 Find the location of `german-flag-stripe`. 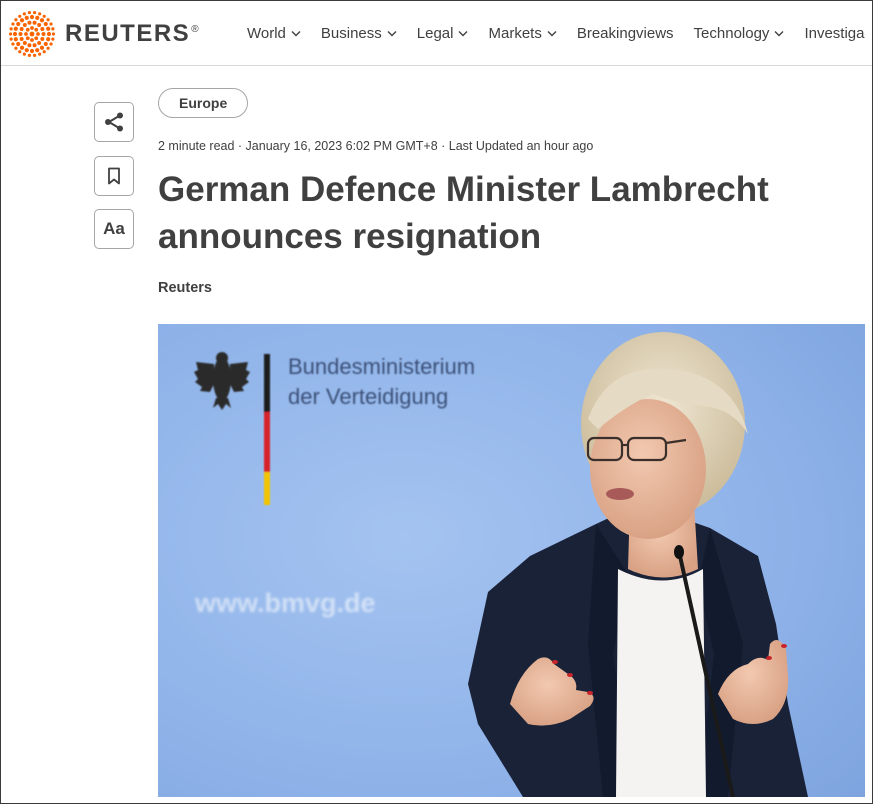

german-flag-stripe is located at coordinates (267, 429).